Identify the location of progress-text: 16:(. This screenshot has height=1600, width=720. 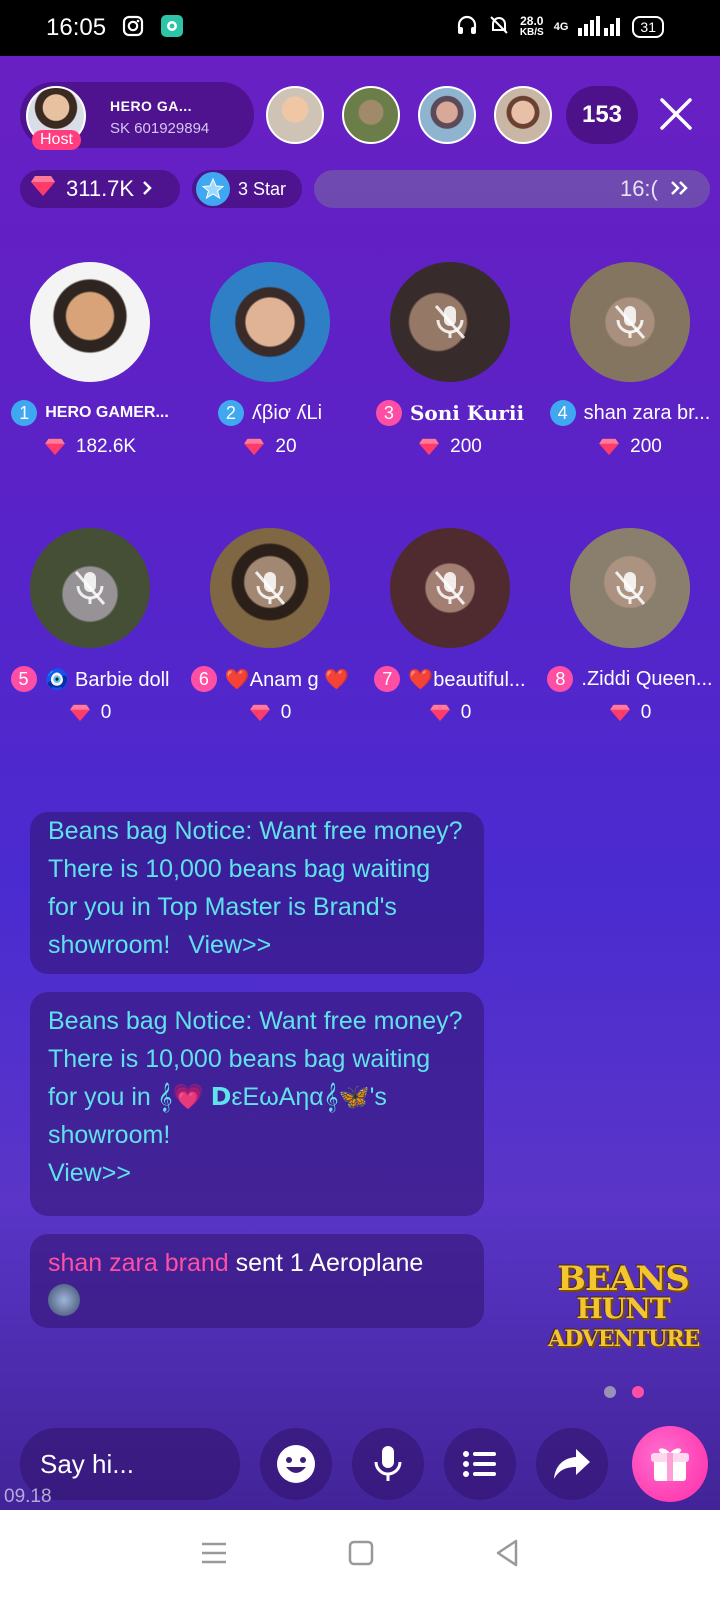
(638, 188).